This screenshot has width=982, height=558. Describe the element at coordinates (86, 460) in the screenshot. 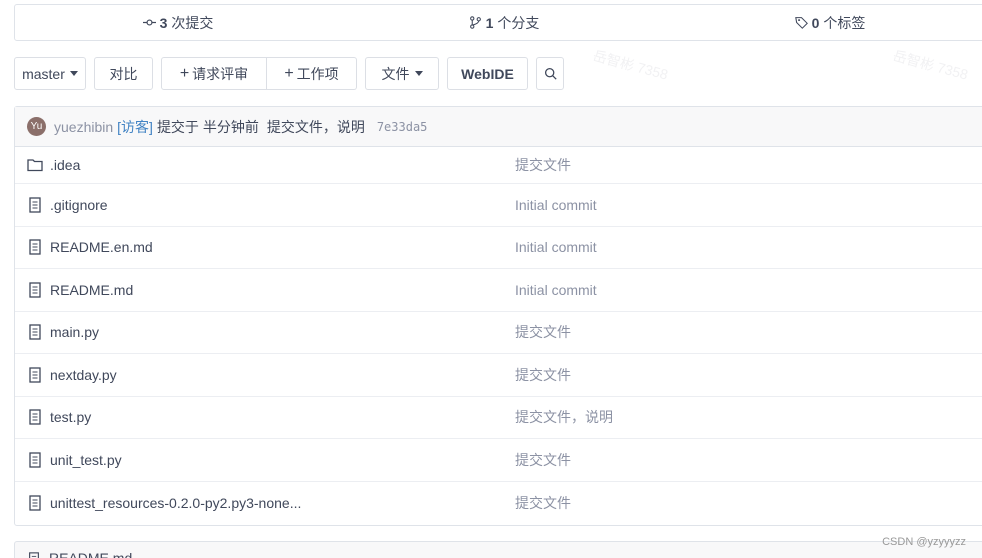

I see `file-name: unit_test.py` at that location.